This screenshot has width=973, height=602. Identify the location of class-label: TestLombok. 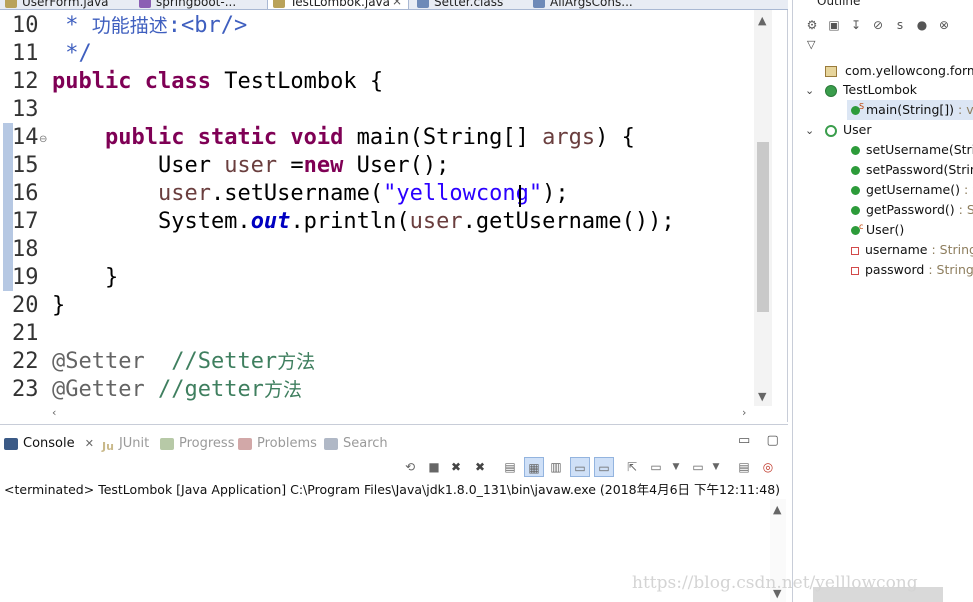
(880, 89).